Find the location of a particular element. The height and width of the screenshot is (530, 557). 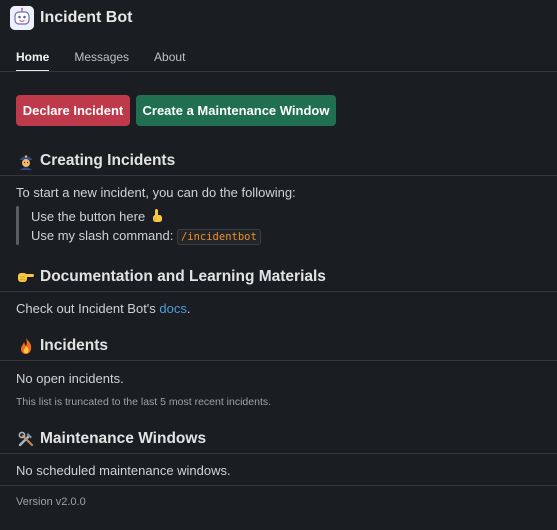

tab-bar: Home Messages About is located at coordinates (113, 60).